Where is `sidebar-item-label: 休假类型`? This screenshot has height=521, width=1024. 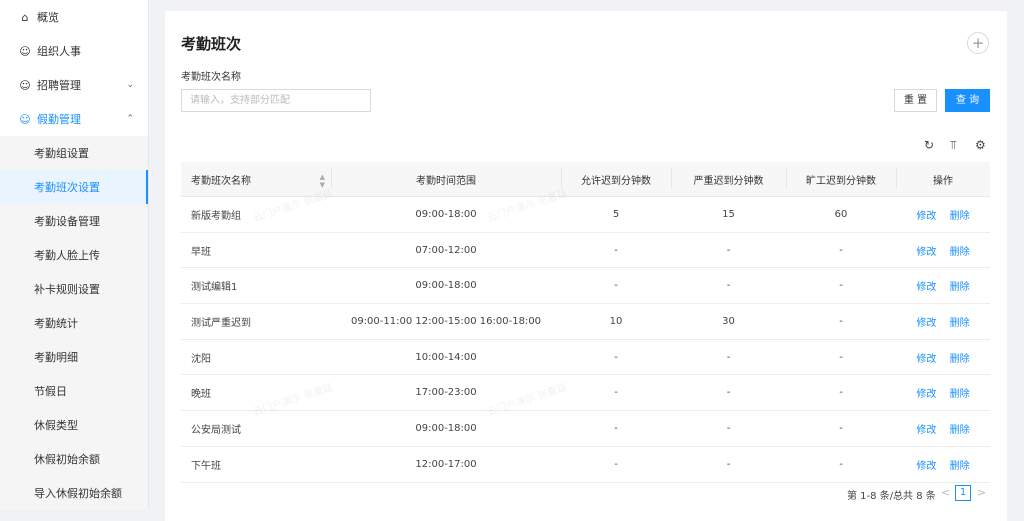 sidebar-item-label: 休假类型 is located at coordinates (56, 425).